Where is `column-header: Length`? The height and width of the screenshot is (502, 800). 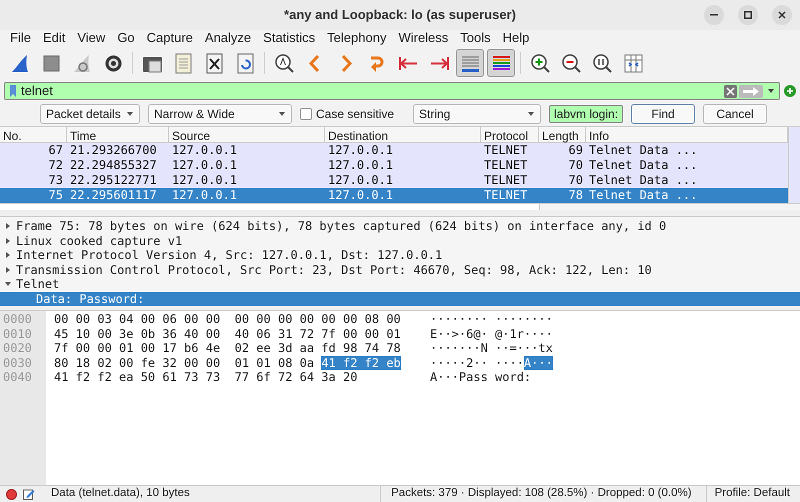
column-header: Length is located at coordinates (562, 134).